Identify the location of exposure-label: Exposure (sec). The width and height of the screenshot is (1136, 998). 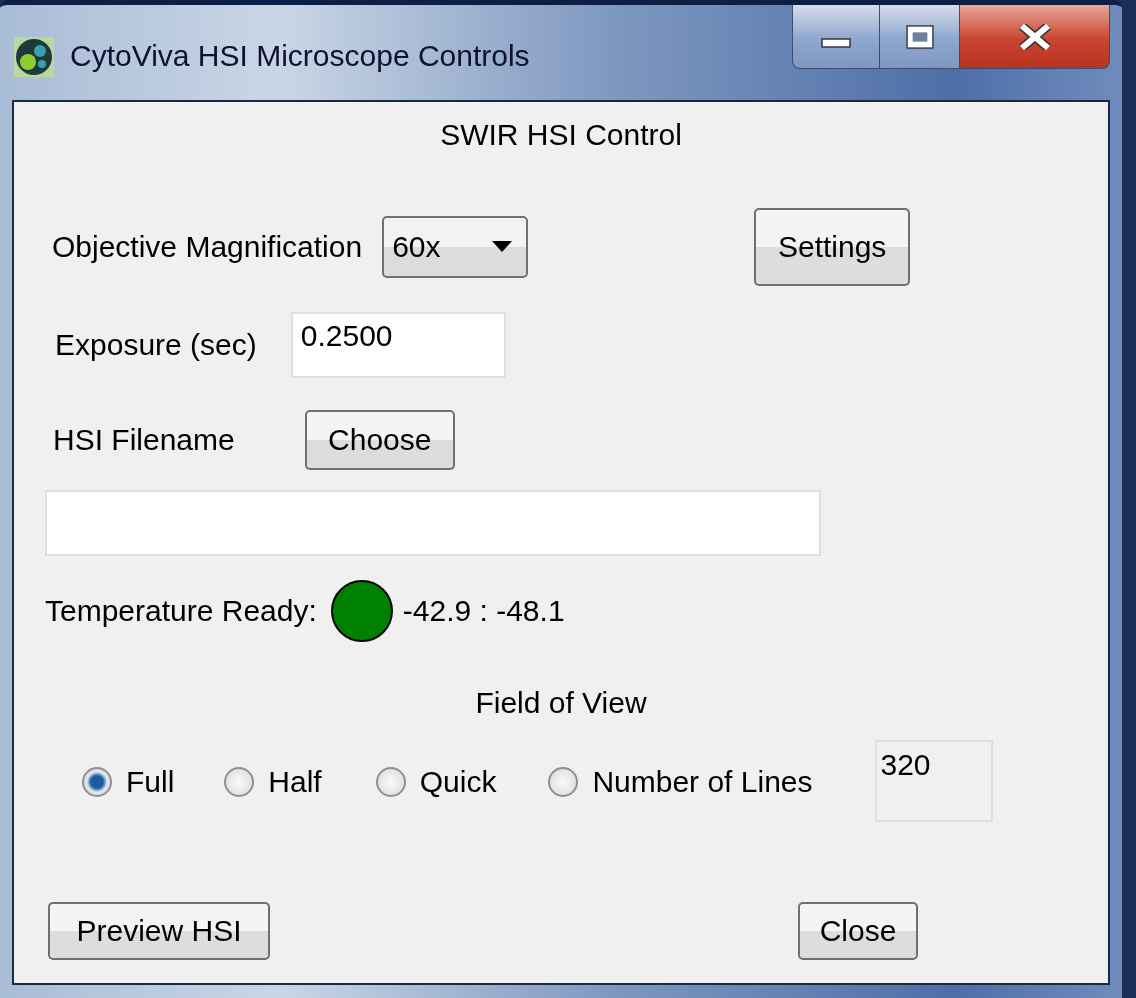
(156, 345).